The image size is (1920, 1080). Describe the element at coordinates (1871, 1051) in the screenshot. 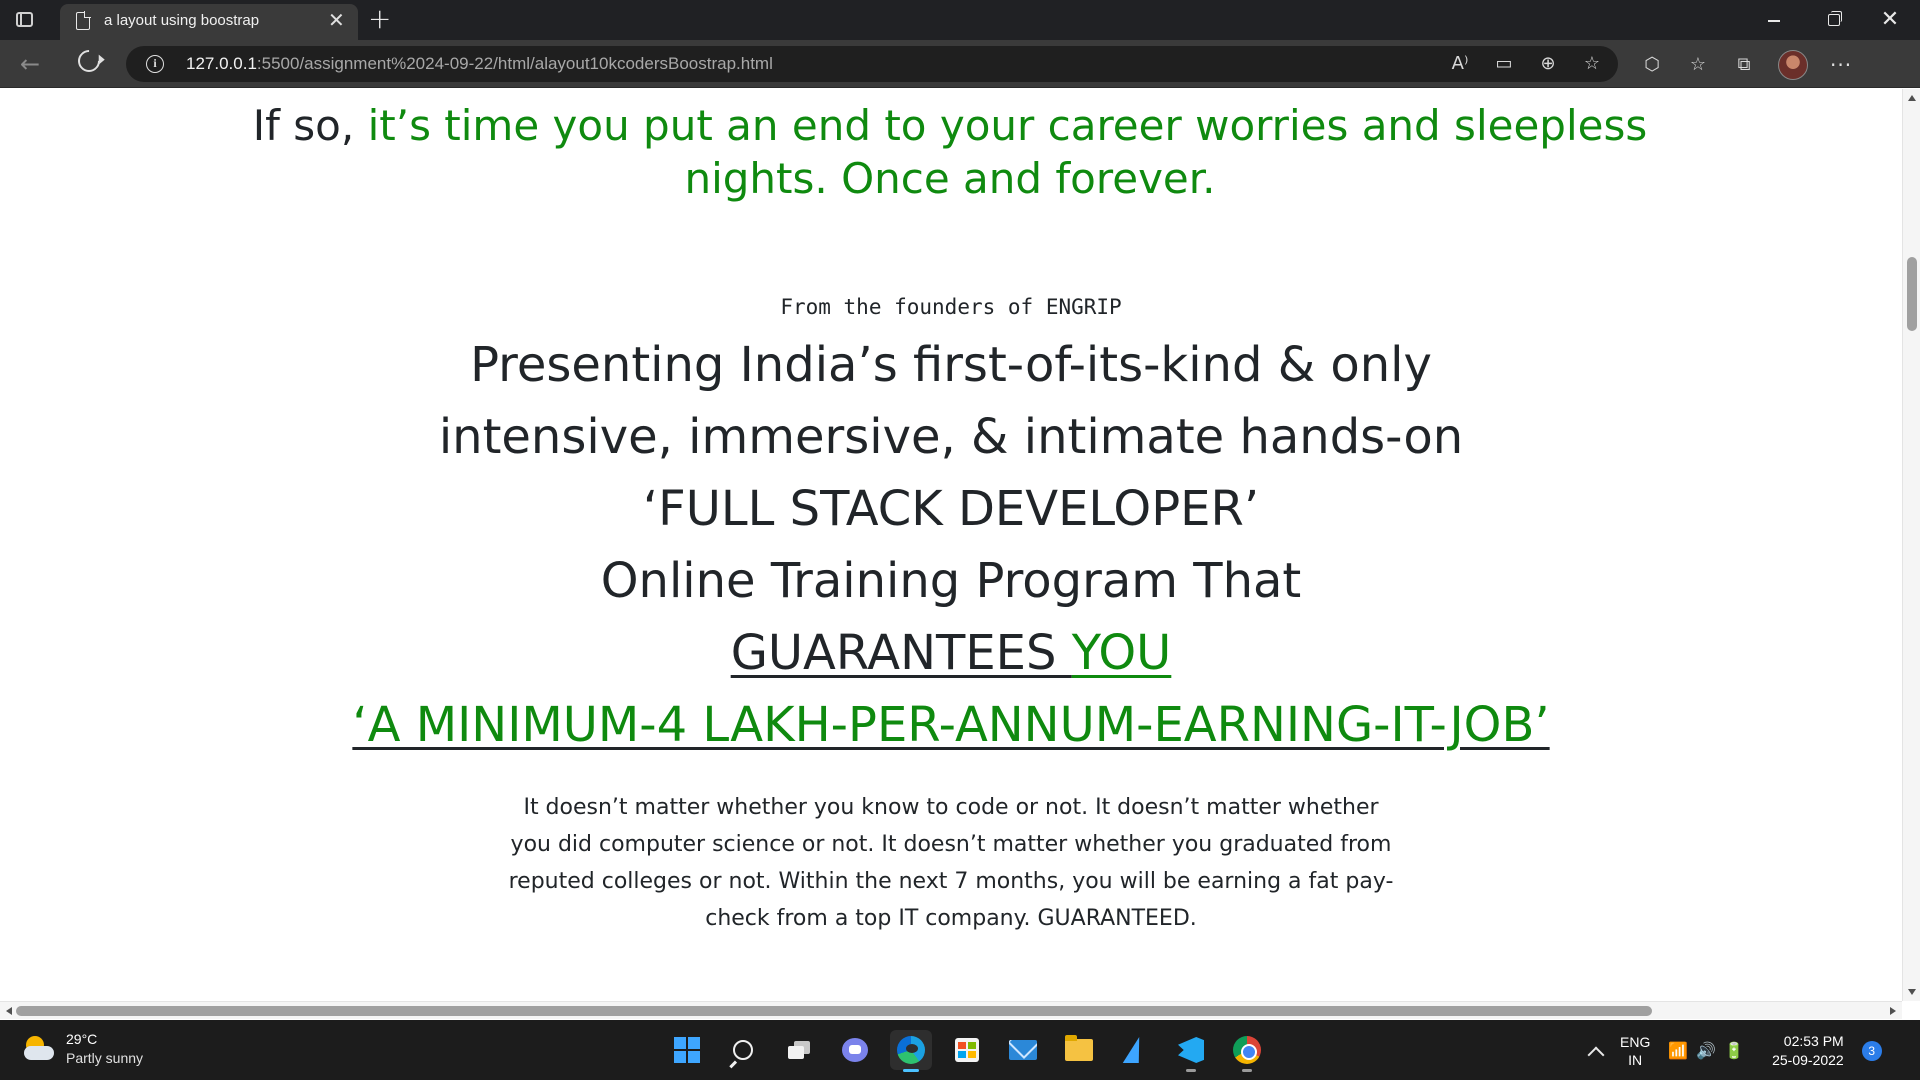

I see `notification-badge: 3` at that location.